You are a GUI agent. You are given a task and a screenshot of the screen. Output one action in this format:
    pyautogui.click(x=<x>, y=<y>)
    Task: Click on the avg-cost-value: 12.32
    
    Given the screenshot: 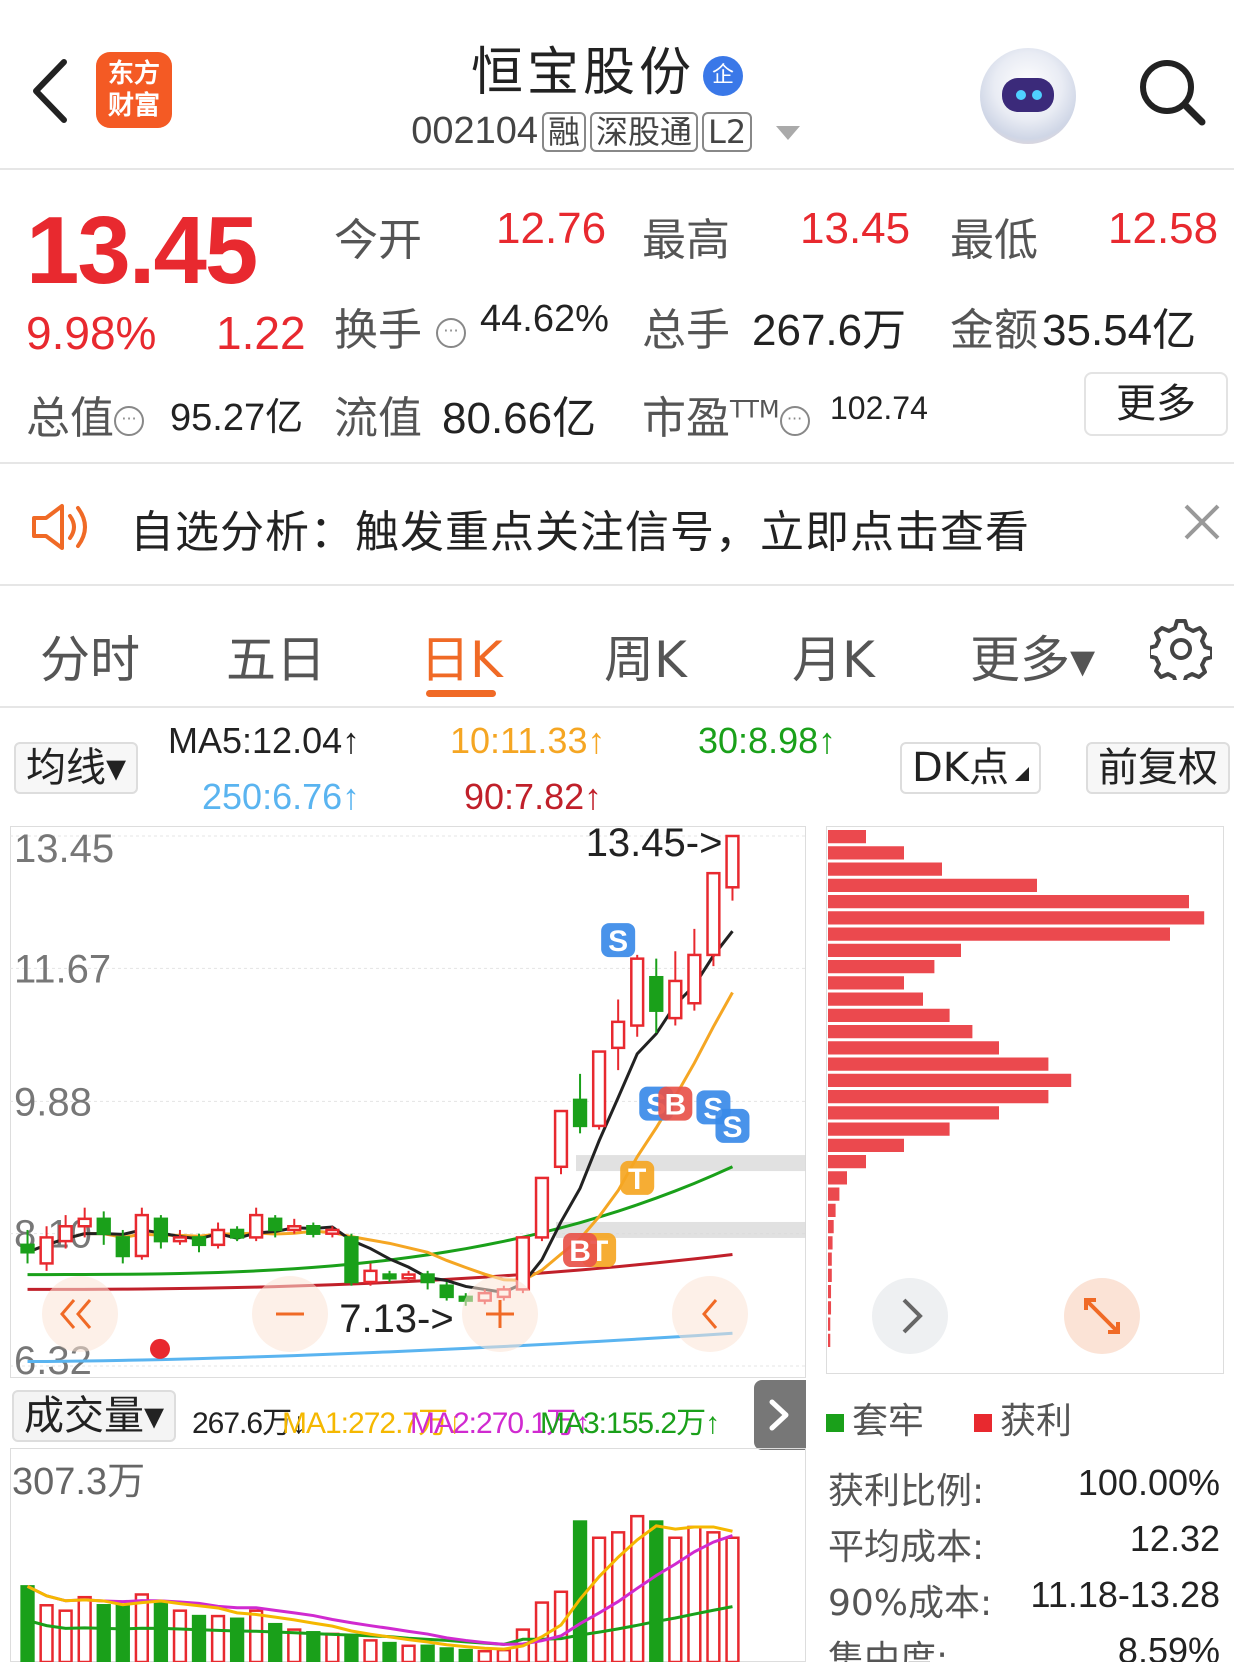 What is the action you would take?
    pyautogui.click(x=1174, y=1538)
    